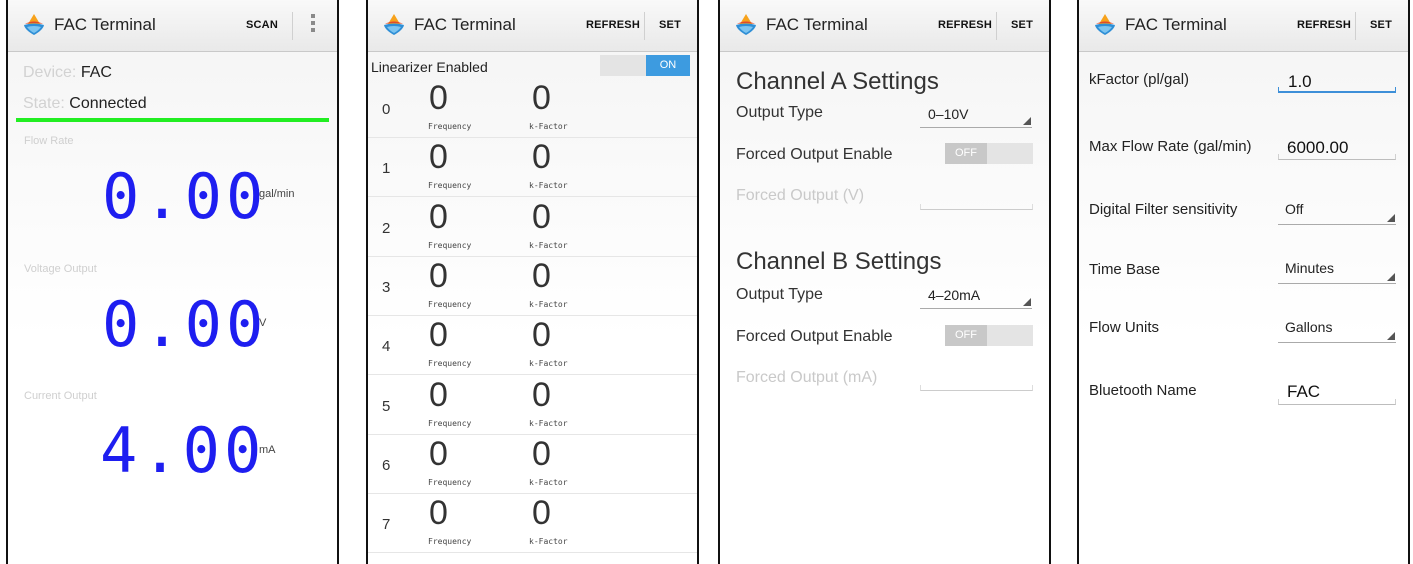  What do you see at coordinates (1337, 331) in the screenshot?
I see `flow-units-select: Gallons` at bounding box center [1337, 331].